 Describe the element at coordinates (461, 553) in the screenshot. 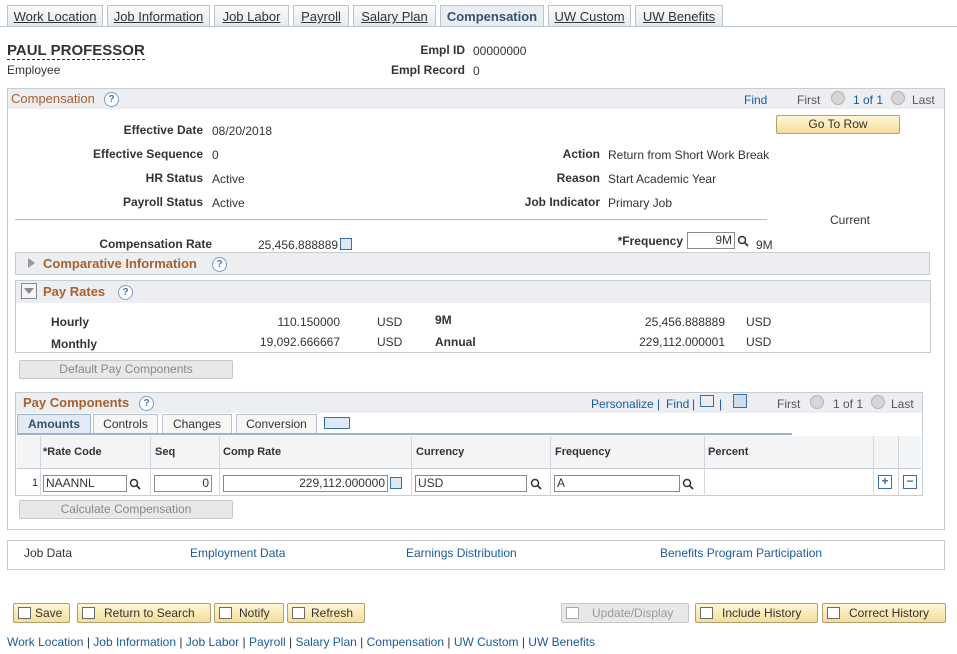

I see `earnings-distribution-link: Earnings Distribution` at that location.